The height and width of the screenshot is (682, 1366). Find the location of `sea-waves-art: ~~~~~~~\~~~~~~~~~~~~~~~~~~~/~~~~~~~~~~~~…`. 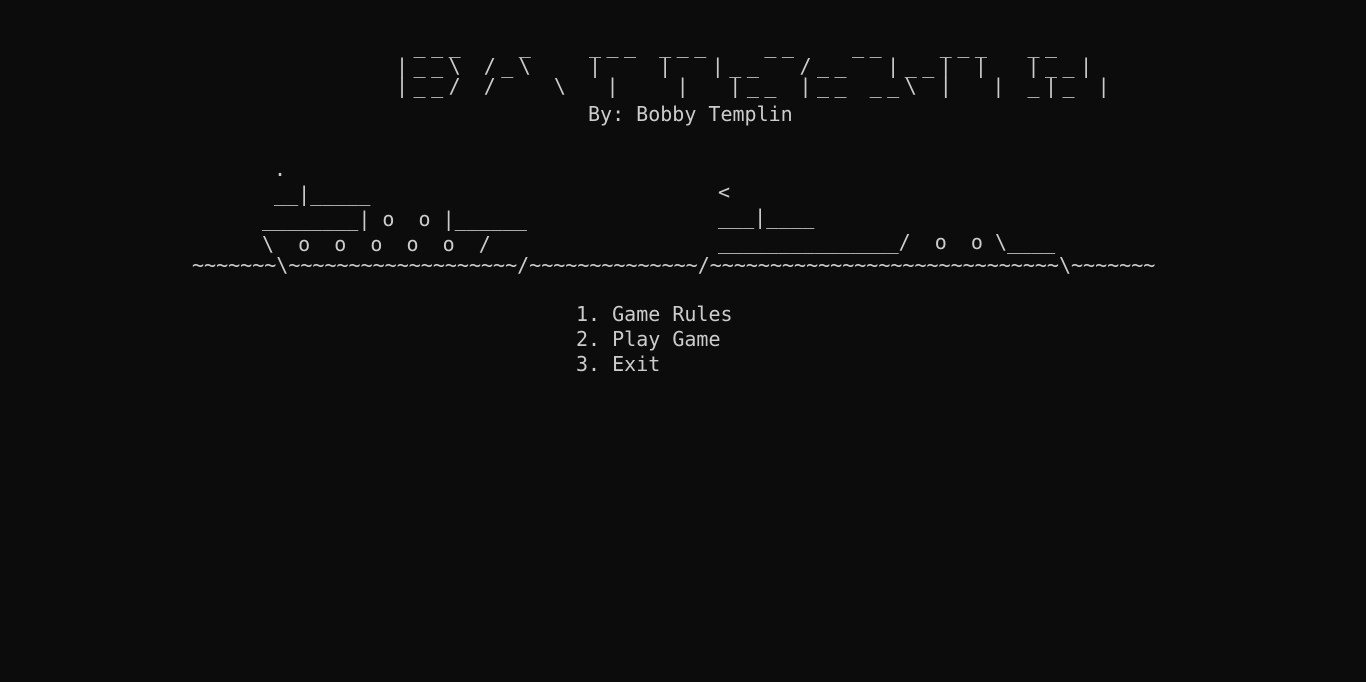

sea-waves-art: ~~~~~~~\~~~~~~~~~~~~~~~~~~~/~~~~~~~~~~~~… is located at coordinates (674, 265).